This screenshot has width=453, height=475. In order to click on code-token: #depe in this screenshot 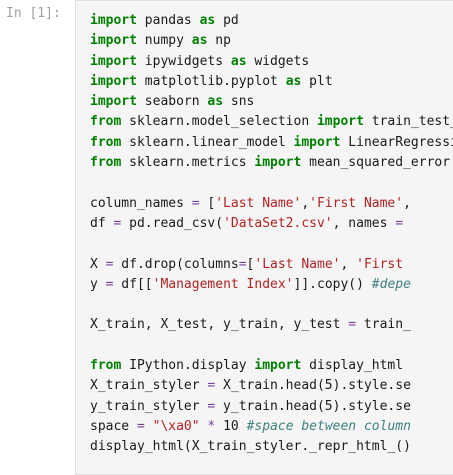, I will do `click(391, 284)`.